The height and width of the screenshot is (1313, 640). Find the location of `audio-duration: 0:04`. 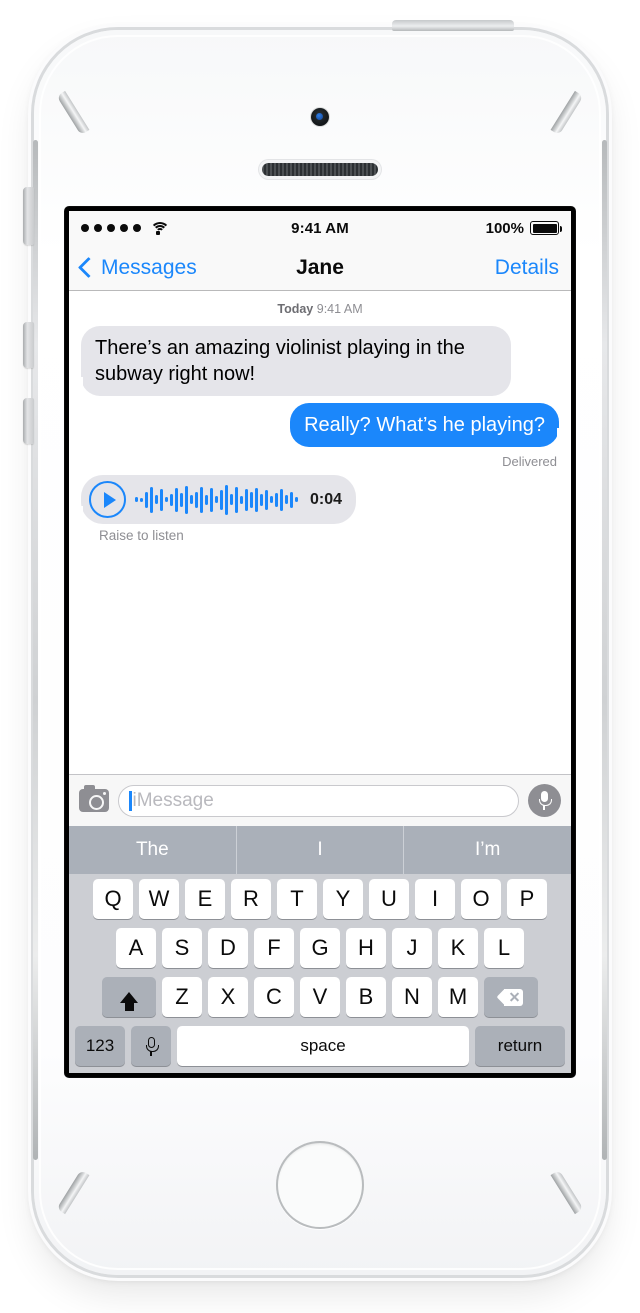

audio-duration: 0:04 is located at coordinates (326, 499).